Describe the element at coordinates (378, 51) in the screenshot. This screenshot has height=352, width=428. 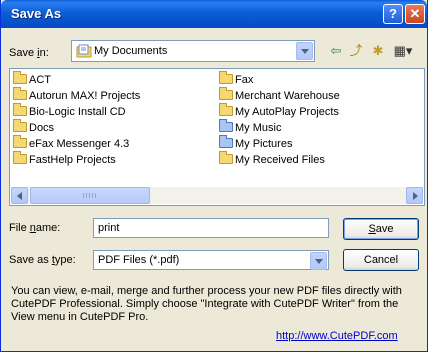
I see `new-folder-icon: ✱` at that location.